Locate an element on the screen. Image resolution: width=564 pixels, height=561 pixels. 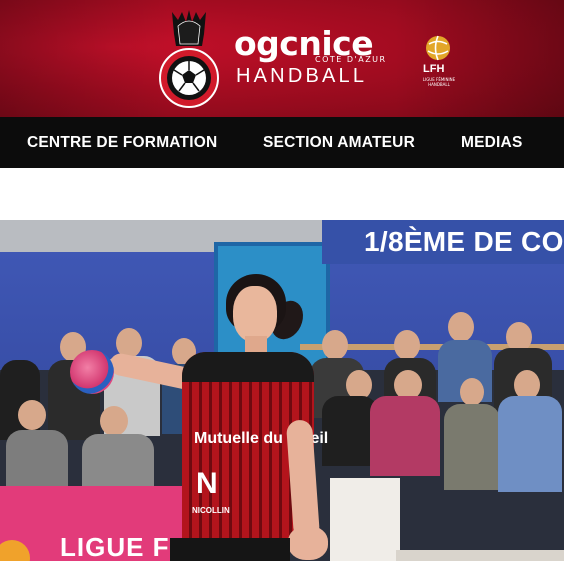
scorer-table is located at coordinates (365, 519).